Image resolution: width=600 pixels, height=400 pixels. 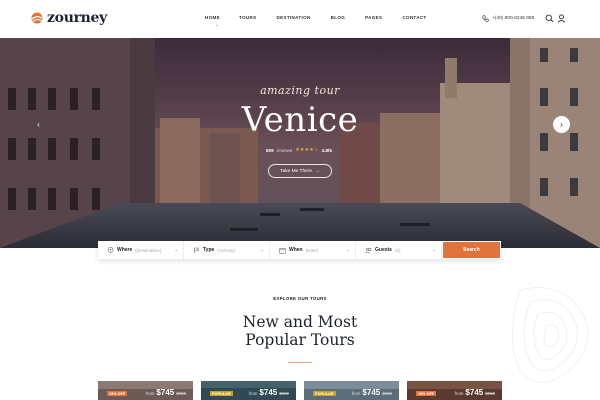 I want to click on search-button: Search, so click(x=471, y=250).